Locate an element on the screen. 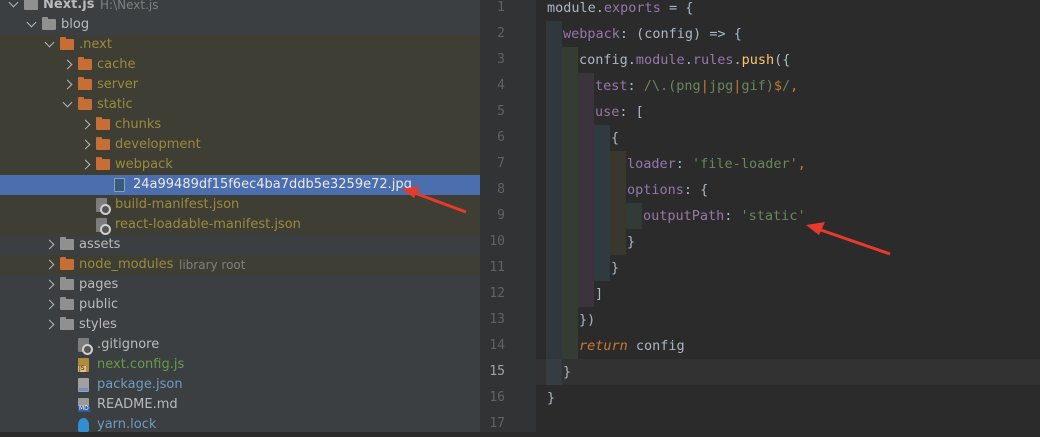 The image size is (1040, 437). tree-row: yarn.lock is located at coordinates (240, 423).